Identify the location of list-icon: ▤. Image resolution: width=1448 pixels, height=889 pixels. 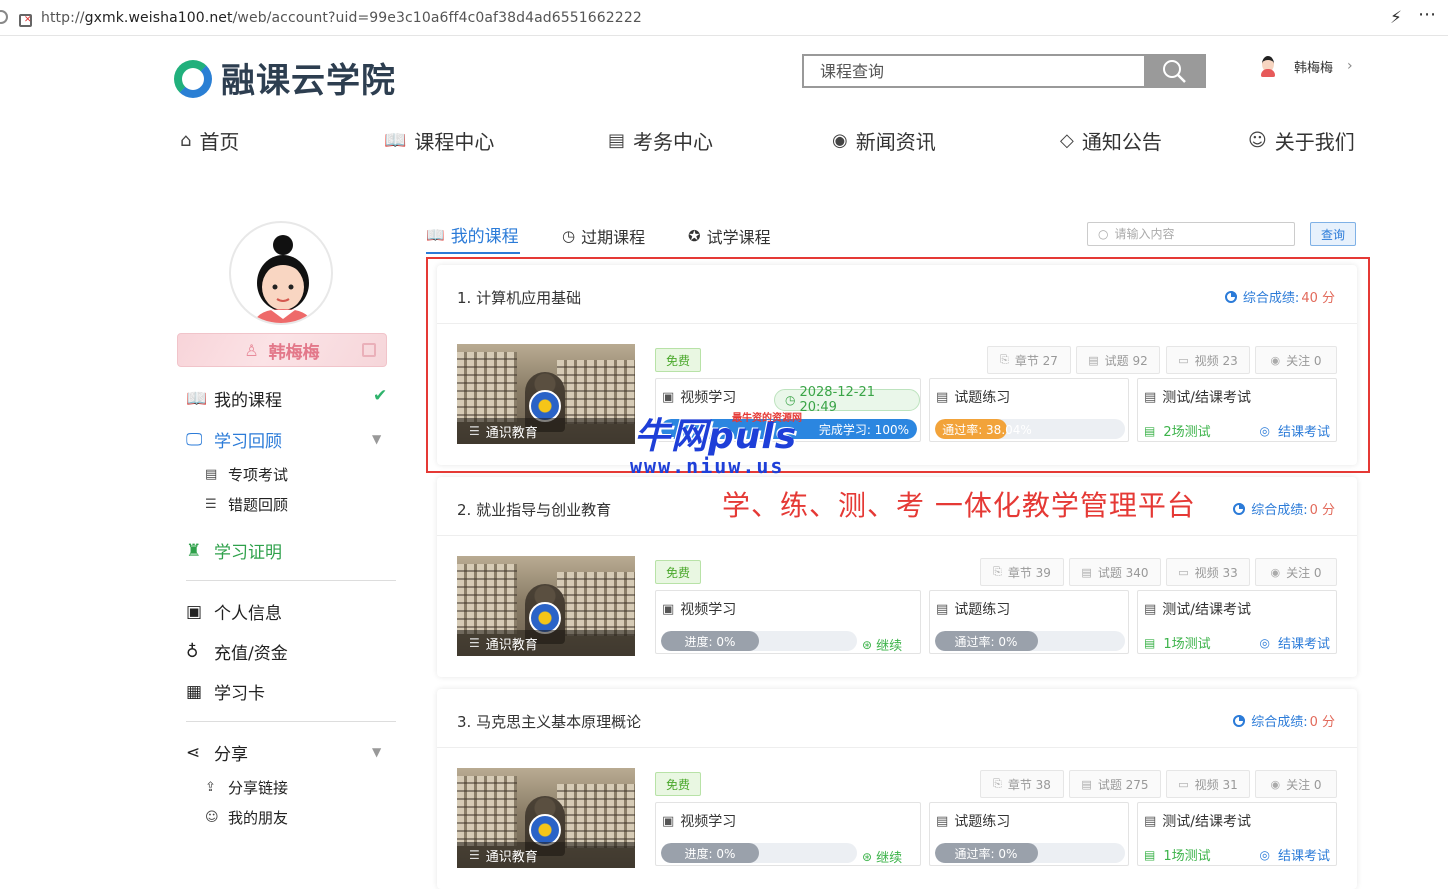
(1150, 430).